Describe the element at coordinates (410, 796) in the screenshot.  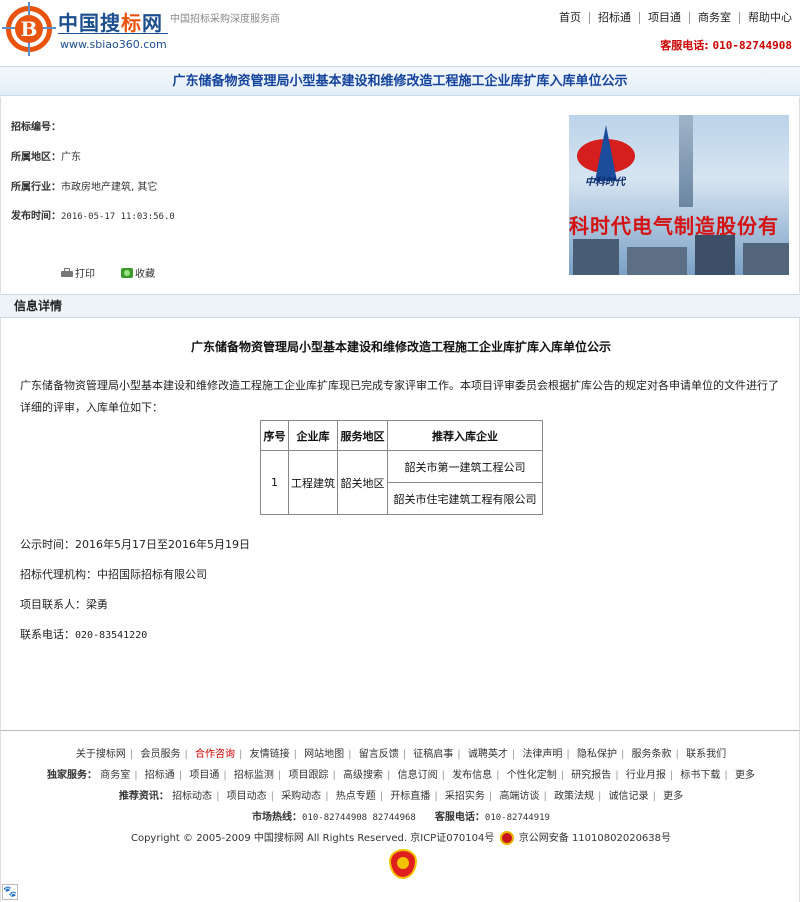
I see `recommend-link: 开标直播` at that location.